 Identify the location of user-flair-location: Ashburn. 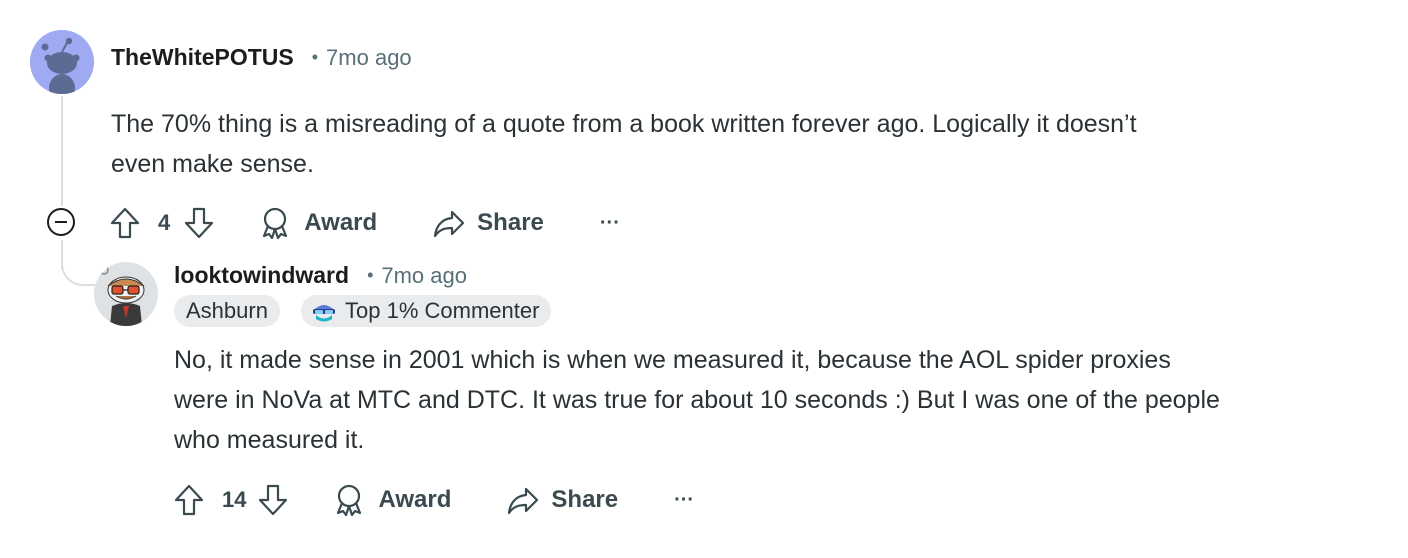
(227, 311).